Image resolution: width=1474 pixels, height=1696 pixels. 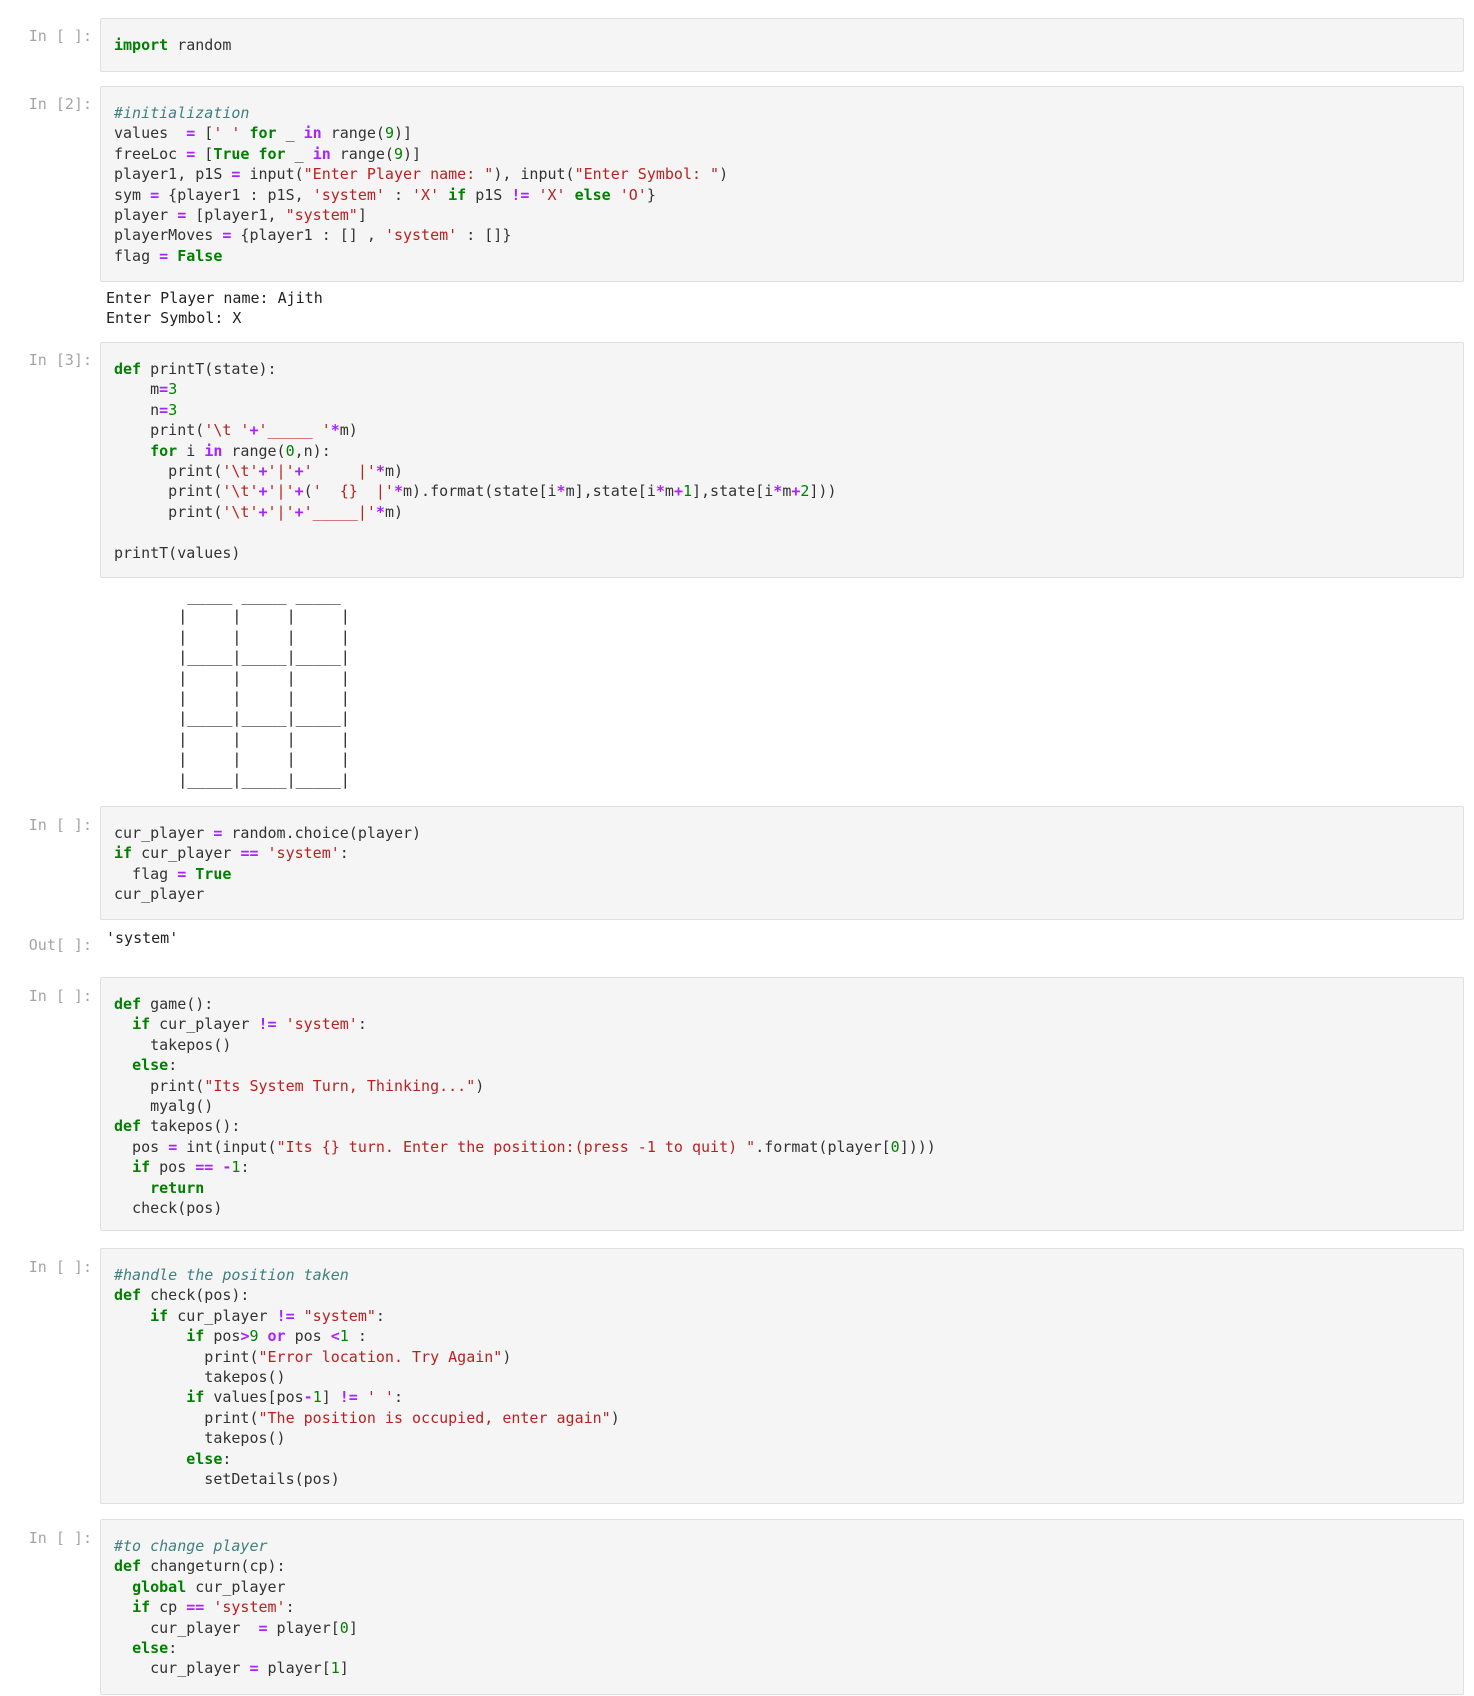 I want to click on cell-output: Enter Player name: Ajith Enter Symbol: X, so click(x=214, y=308).